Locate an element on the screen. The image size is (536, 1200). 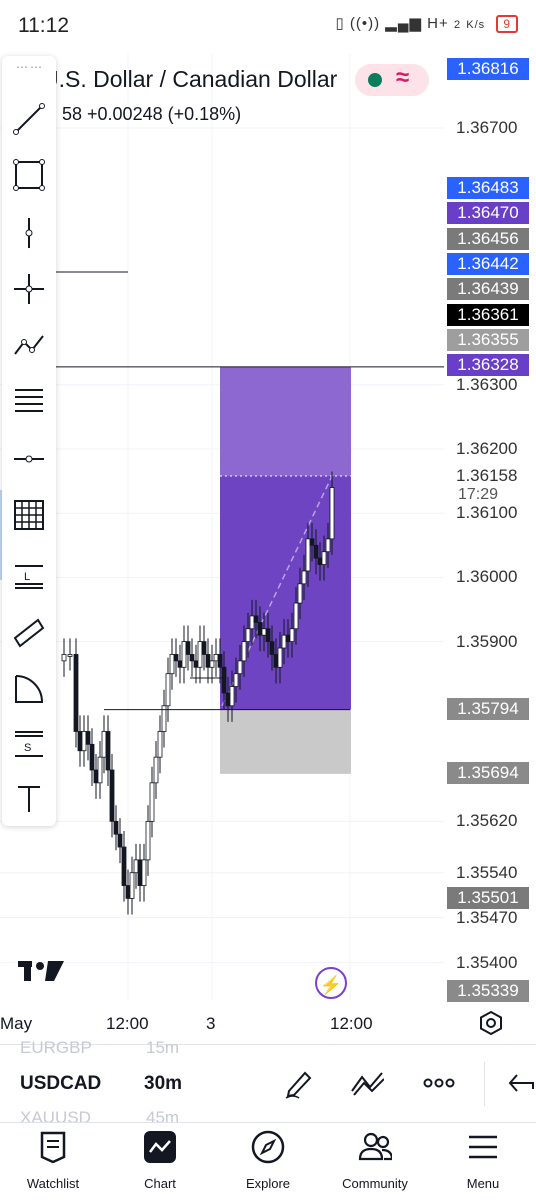
price-tag: 1.36456 is located at coordinates (488, 239).